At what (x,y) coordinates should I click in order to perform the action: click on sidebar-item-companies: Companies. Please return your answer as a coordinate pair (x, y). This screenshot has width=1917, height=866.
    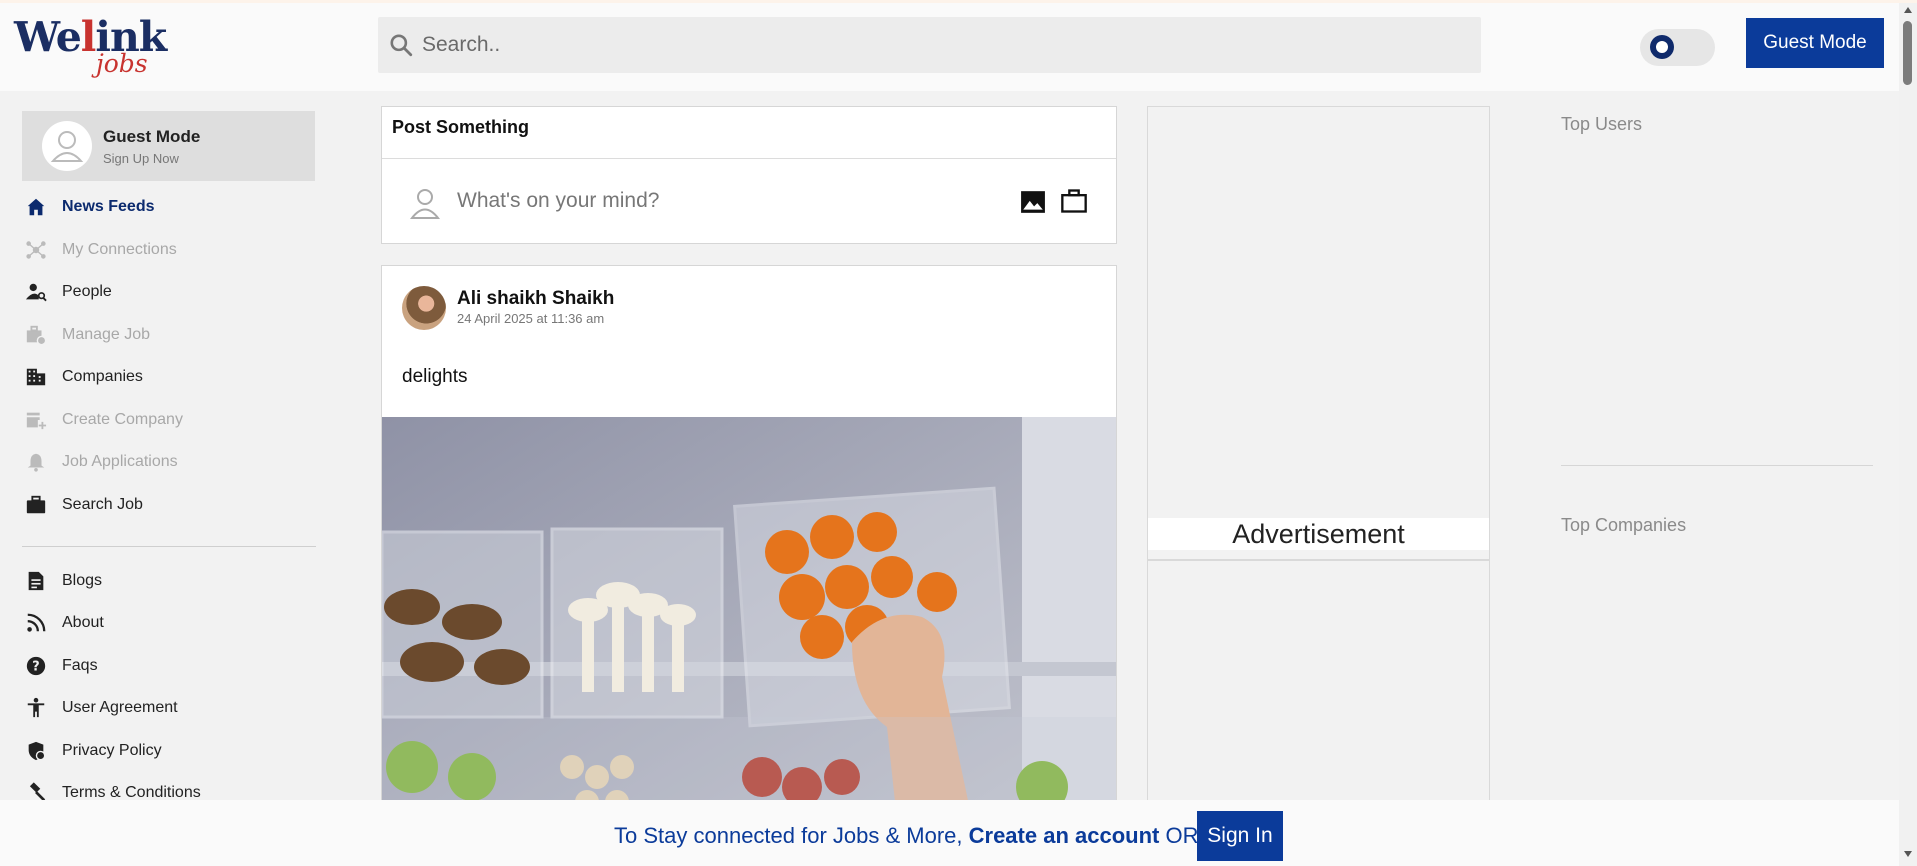
    Looking at the image, I should click on (169, 377).